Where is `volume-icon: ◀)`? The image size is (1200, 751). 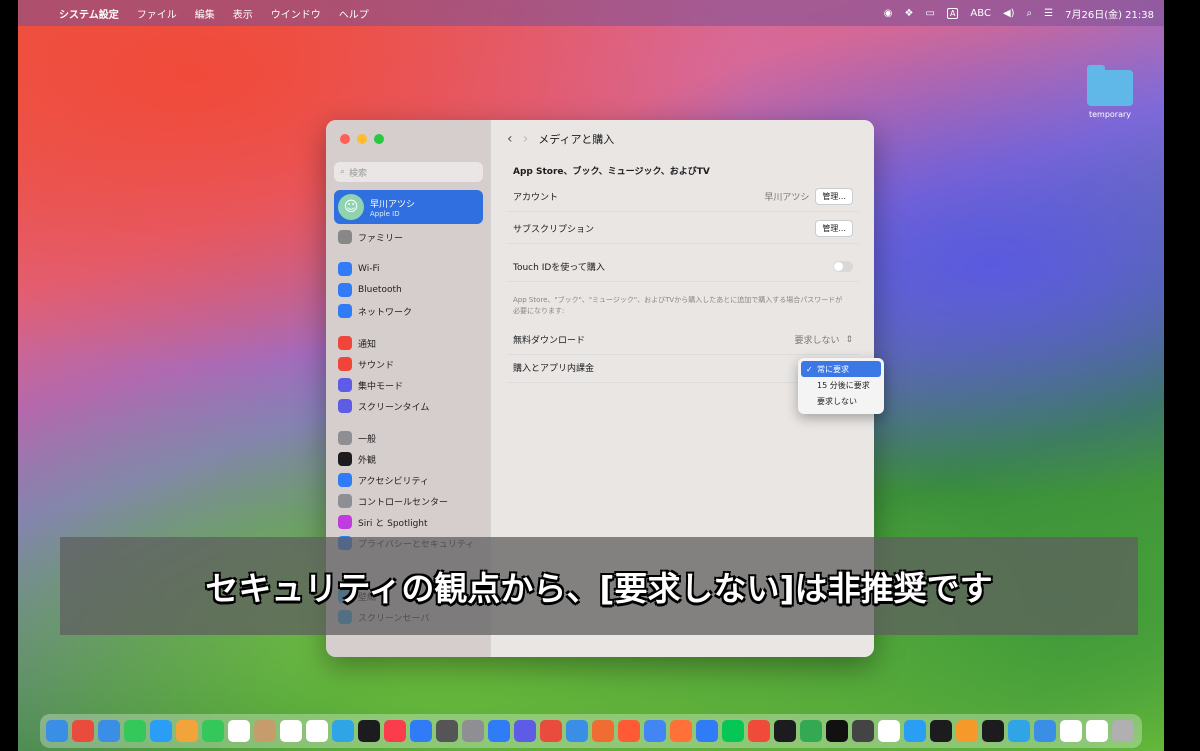
volume-icon: ◀) is located at coordinates (1009, 13).